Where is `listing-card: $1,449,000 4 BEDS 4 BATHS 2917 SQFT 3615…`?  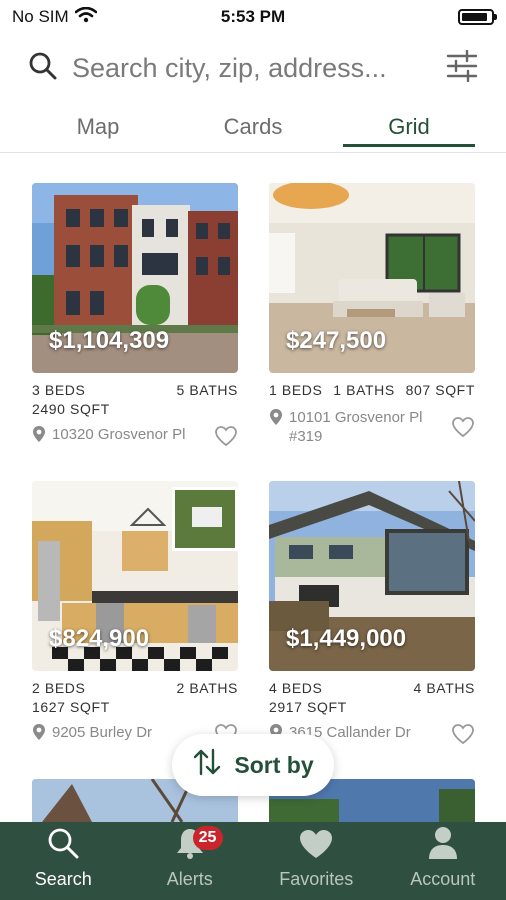 listing-card: $1,449,000 4 BEDS 4 BATHS 2917 SQFT 3615… is located at coordinates (372, 615).